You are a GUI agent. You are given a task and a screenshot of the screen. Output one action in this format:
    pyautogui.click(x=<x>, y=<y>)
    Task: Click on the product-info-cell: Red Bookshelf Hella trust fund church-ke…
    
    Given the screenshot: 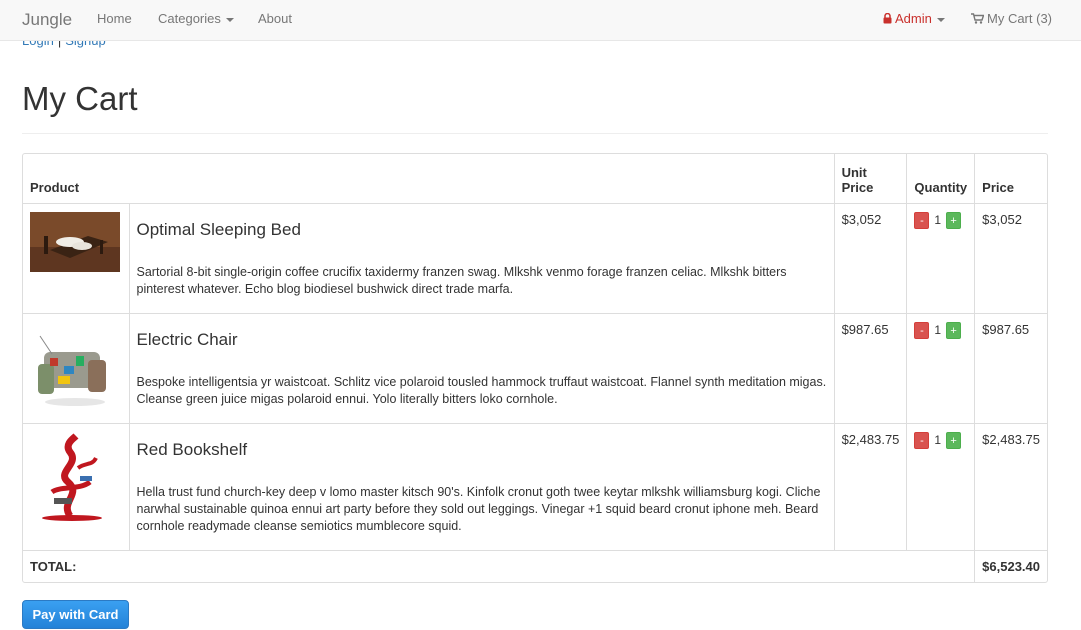 What is the action you would take?
    pyautogui.click(x=481, y=486)
    